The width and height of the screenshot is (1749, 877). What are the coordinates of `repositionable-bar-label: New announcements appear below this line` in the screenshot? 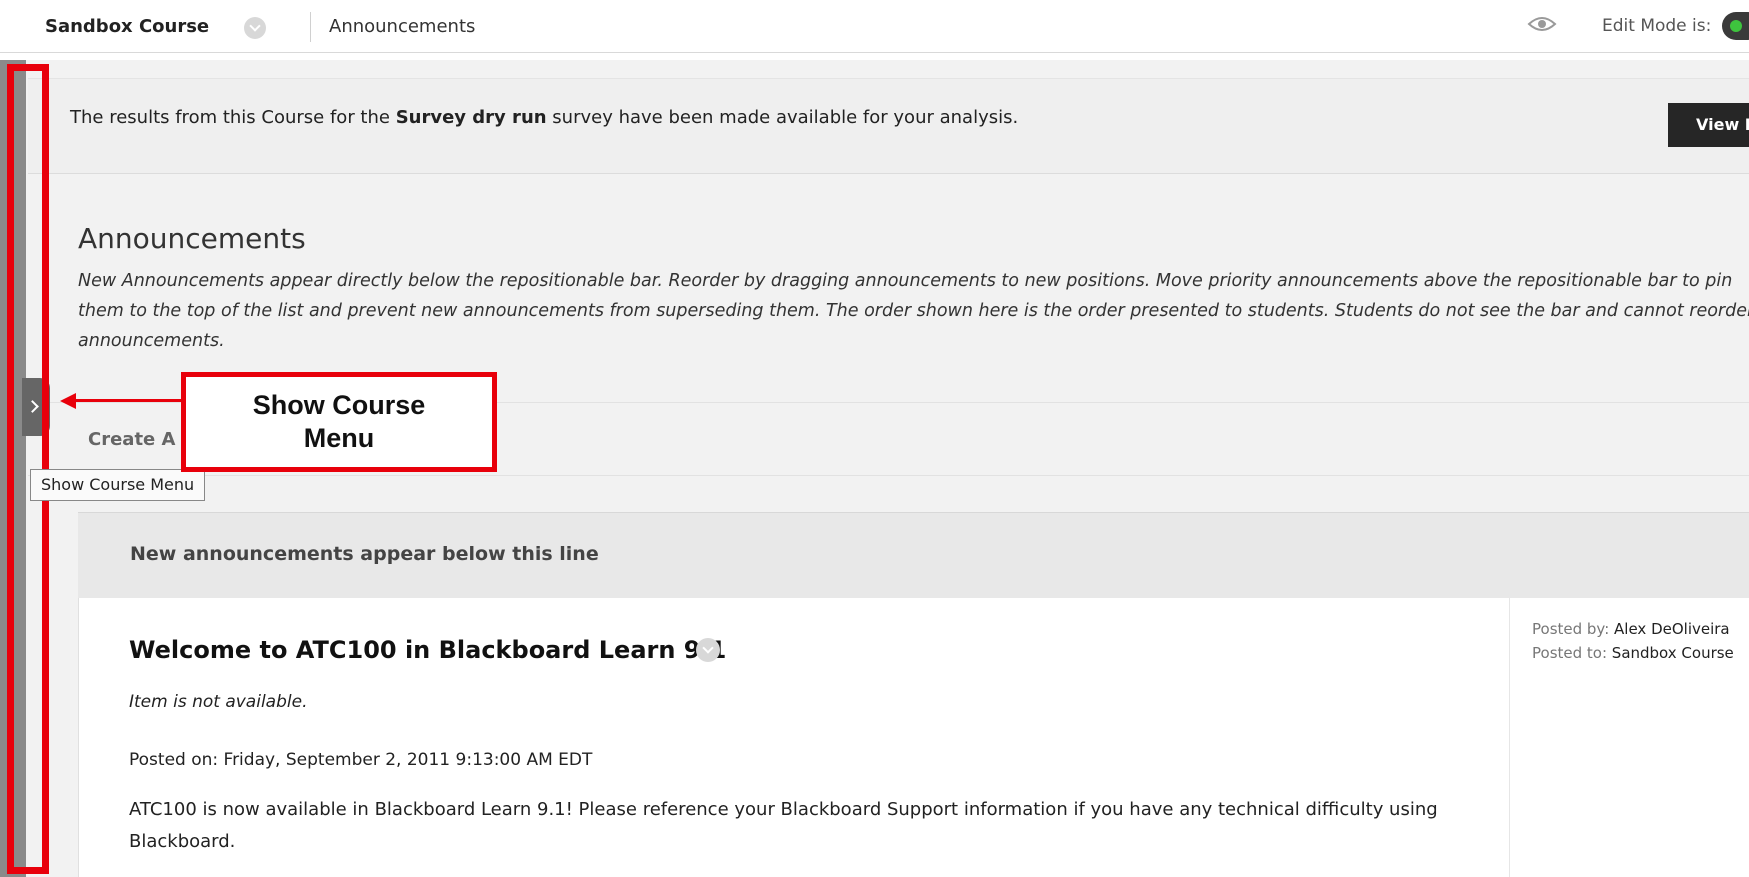 It's located at (364, 554).